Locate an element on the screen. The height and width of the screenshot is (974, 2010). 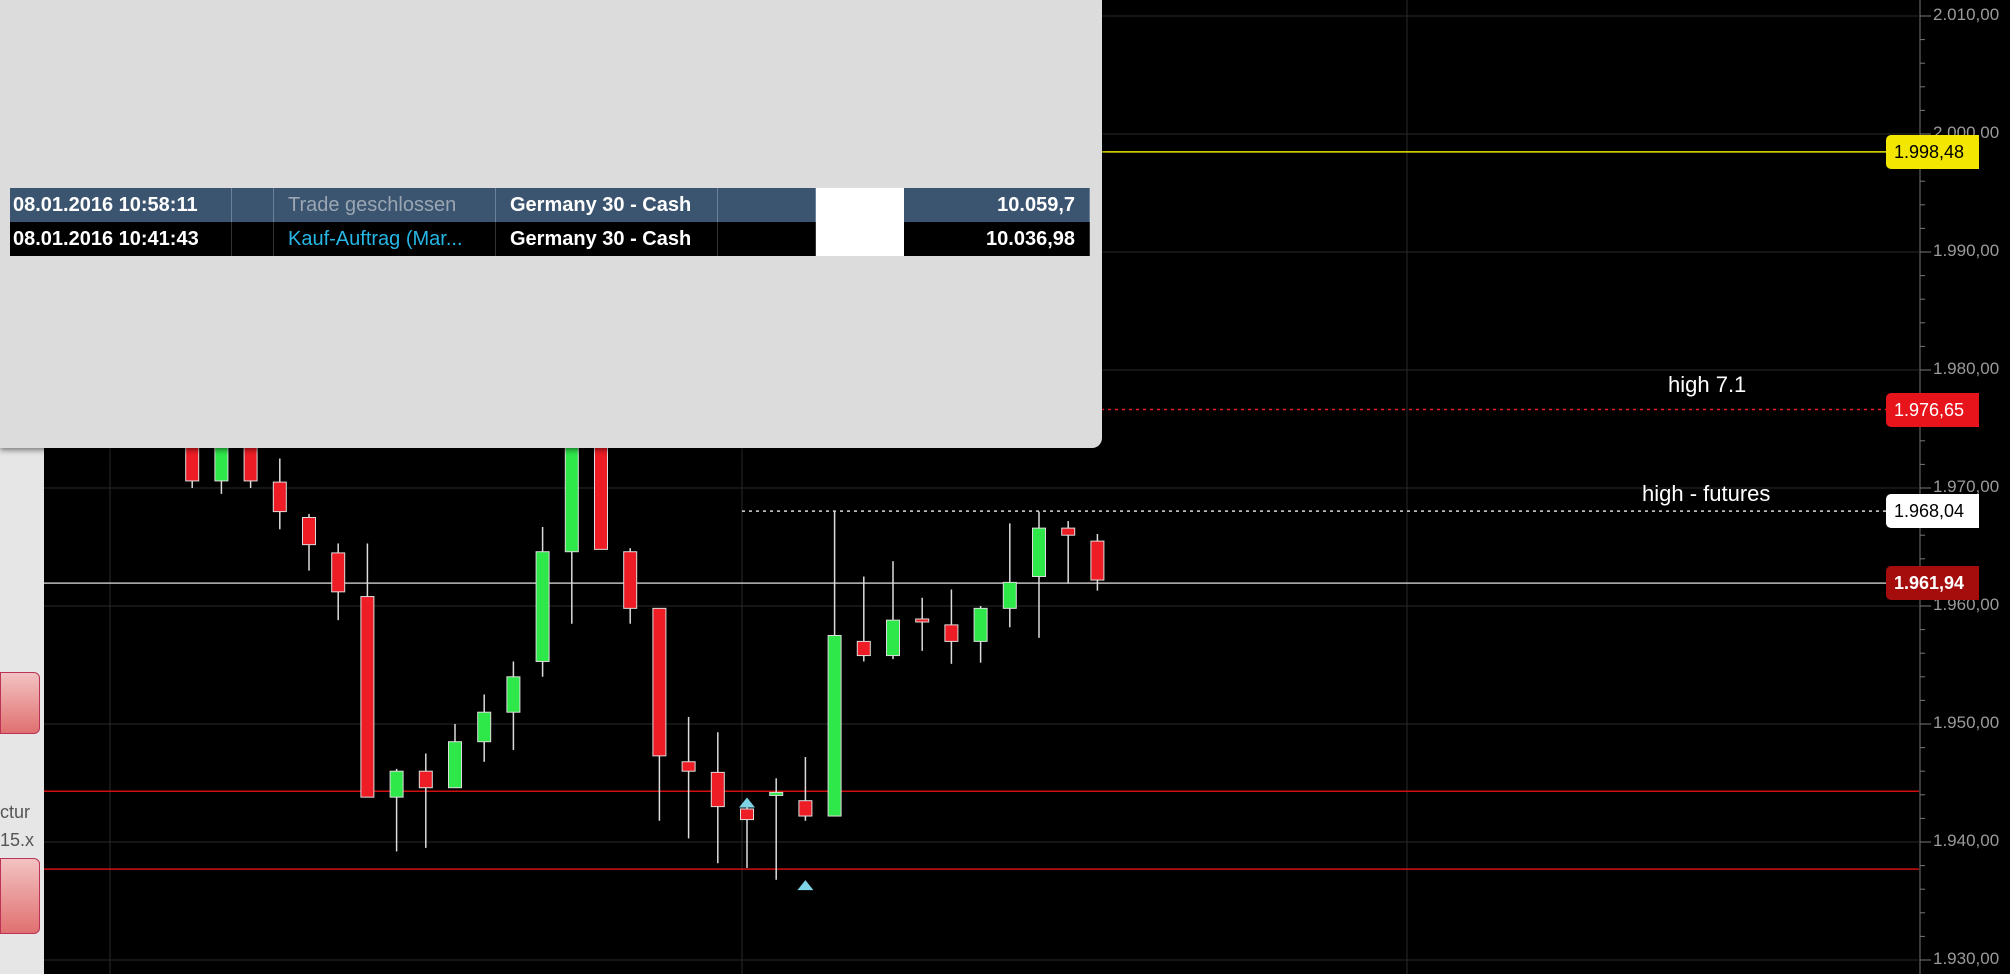
background-window-text-1: ctur is located at coordinates (15, 812).